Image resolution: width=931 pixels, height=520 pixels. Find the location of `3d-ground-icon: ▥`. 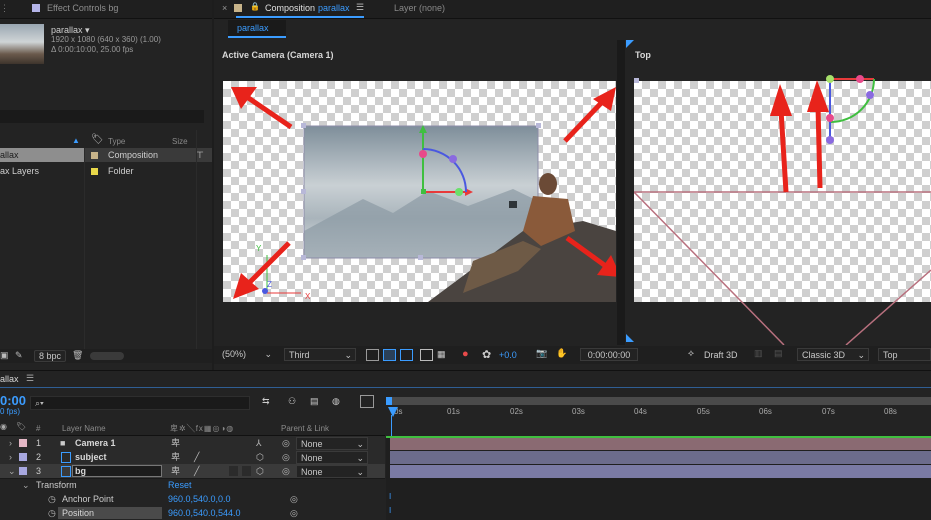

3d-ground-icon: ▥ is located at coordinates (758, 353).